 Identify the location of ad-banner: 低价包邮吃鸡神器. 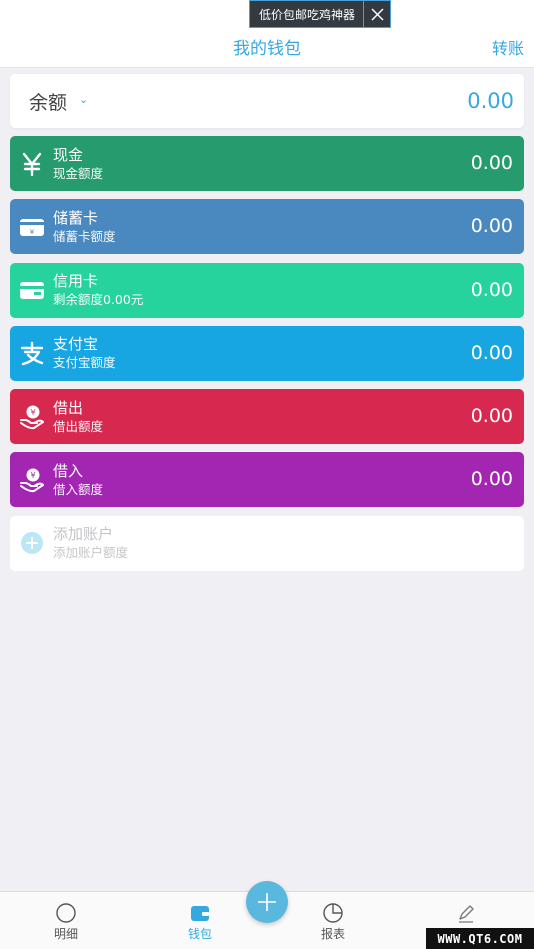
(320, 14).